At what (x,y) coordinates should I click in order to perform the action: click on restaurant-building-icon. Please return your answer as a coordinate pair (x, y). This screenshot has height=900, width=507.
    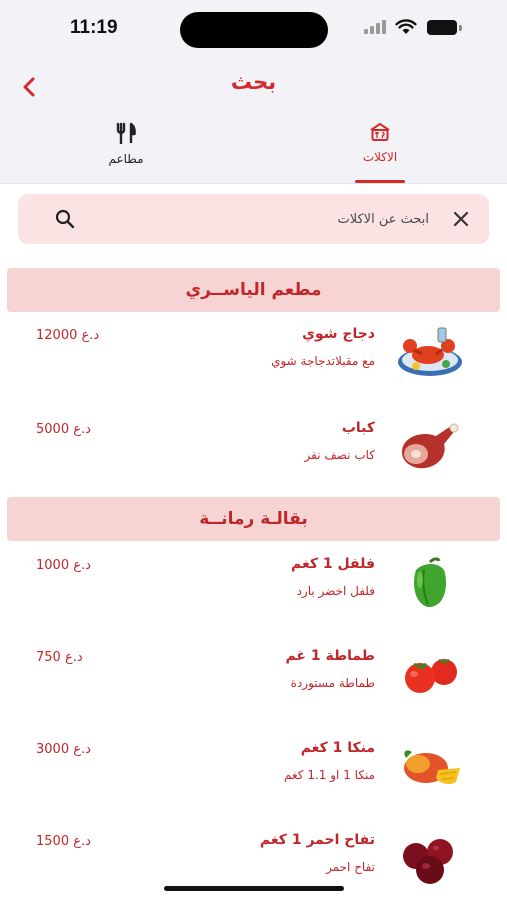
    Looking at the image, I should click on (380, 132).